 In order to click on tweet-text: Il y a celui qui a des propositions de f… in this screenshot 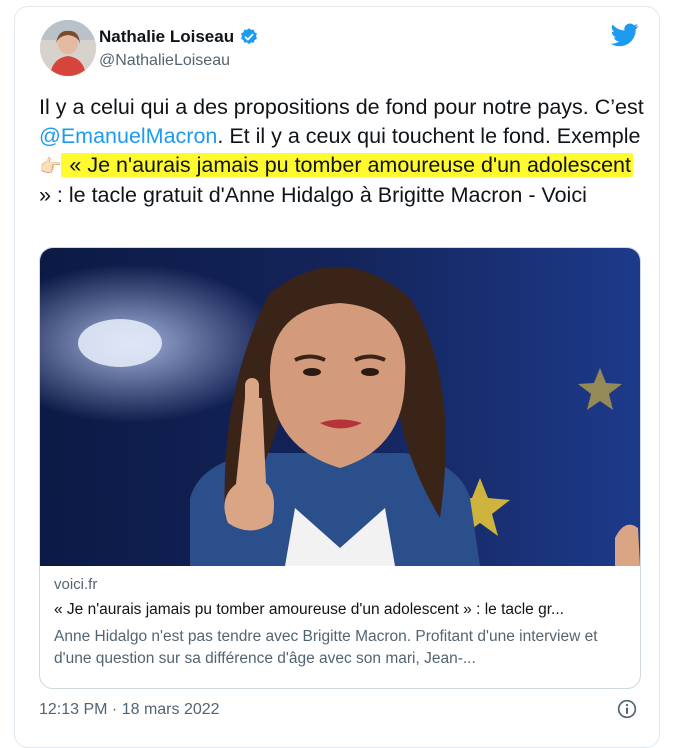, I will do `click(343, 151)`.